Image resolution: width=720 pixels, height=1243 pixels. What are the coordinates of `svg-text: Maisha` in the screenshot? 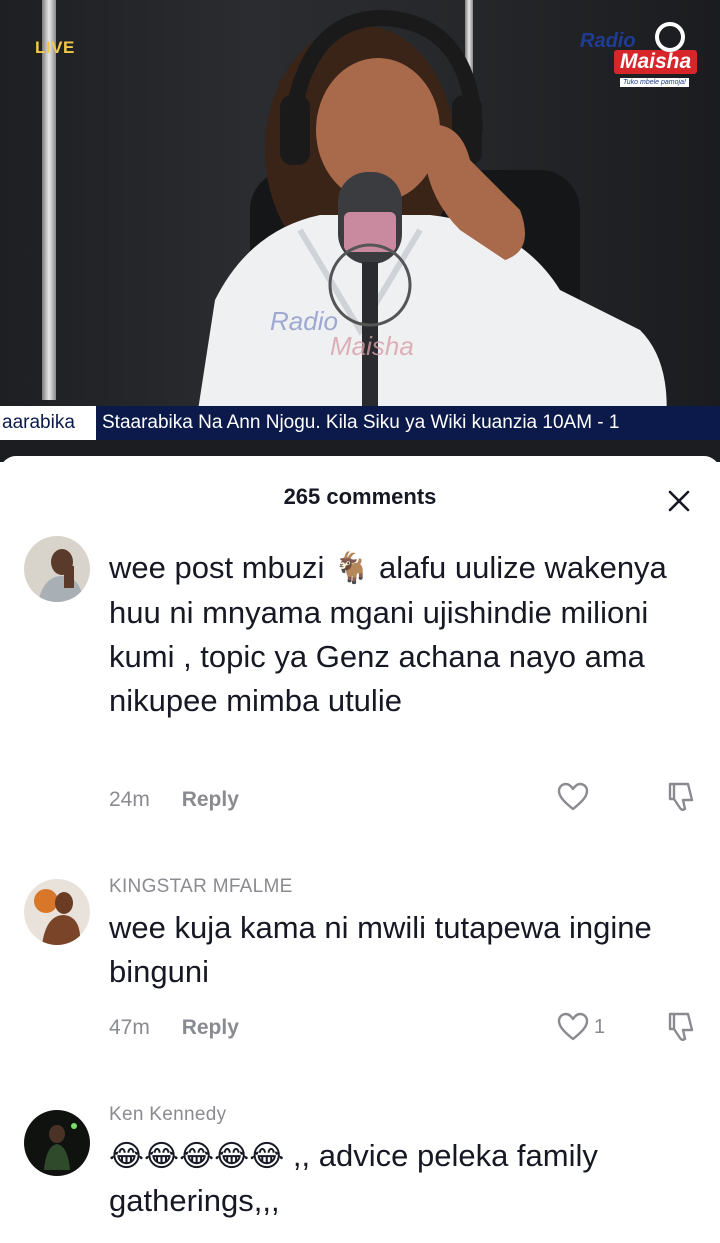 It's located at (372, 346).